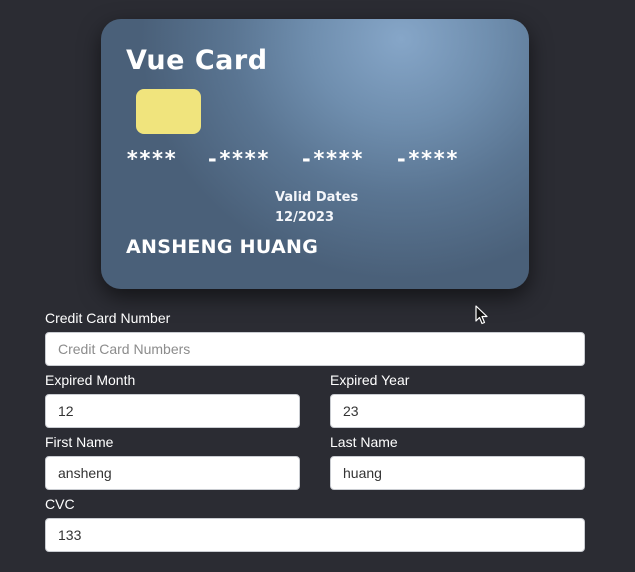 This screenshot has width=635, height=572. I want to click on last-name-label: Last Name, so click(364, 442).